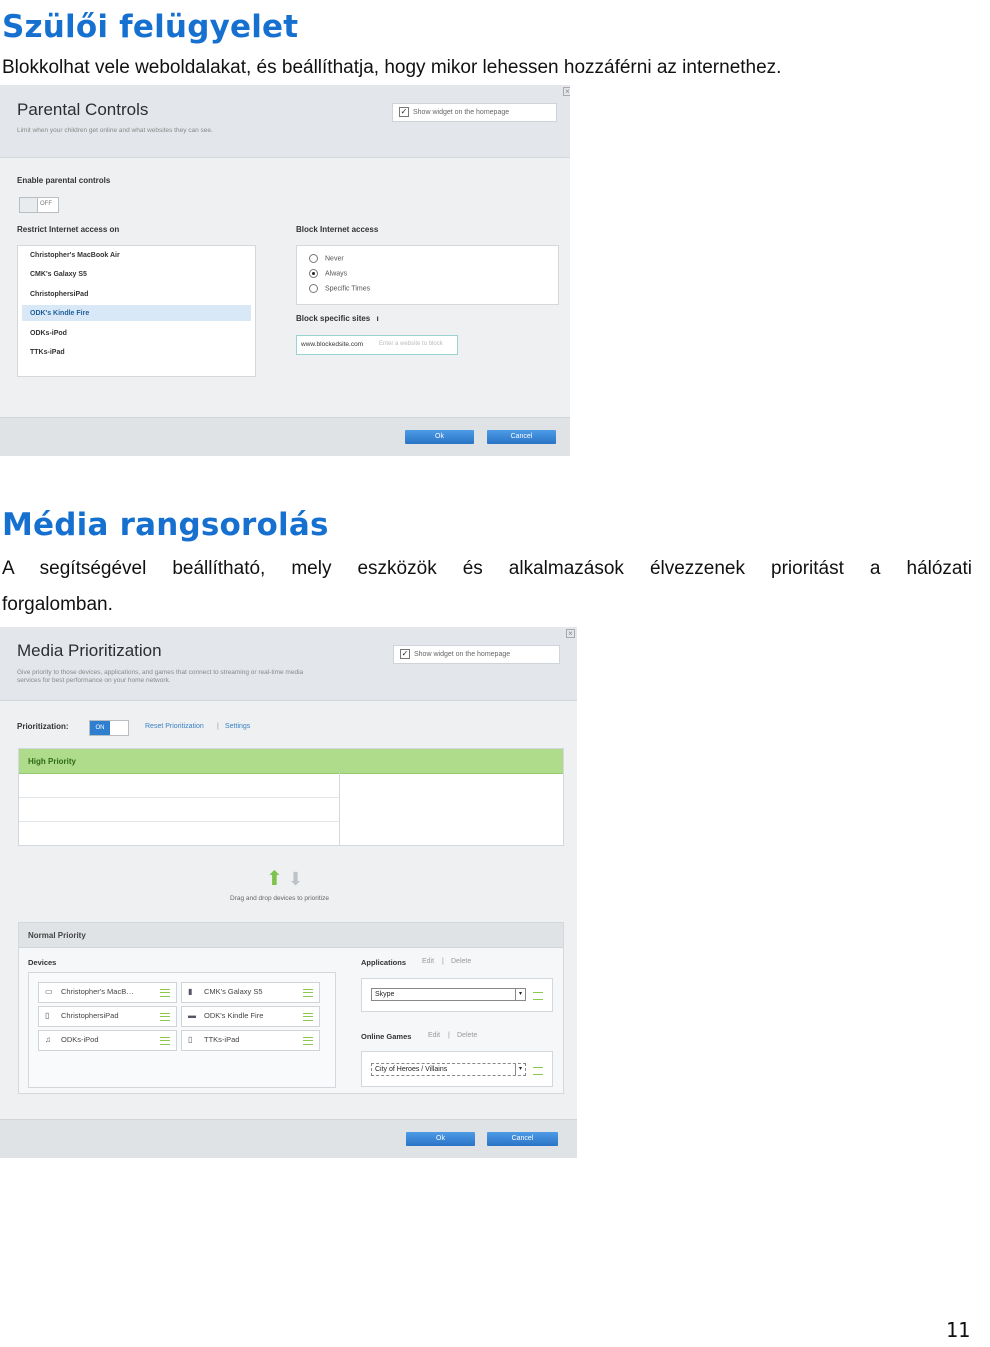  Describe the element at coordinates (46, 204) in the screenshot. I see `toggle-state: OFF` at that location.